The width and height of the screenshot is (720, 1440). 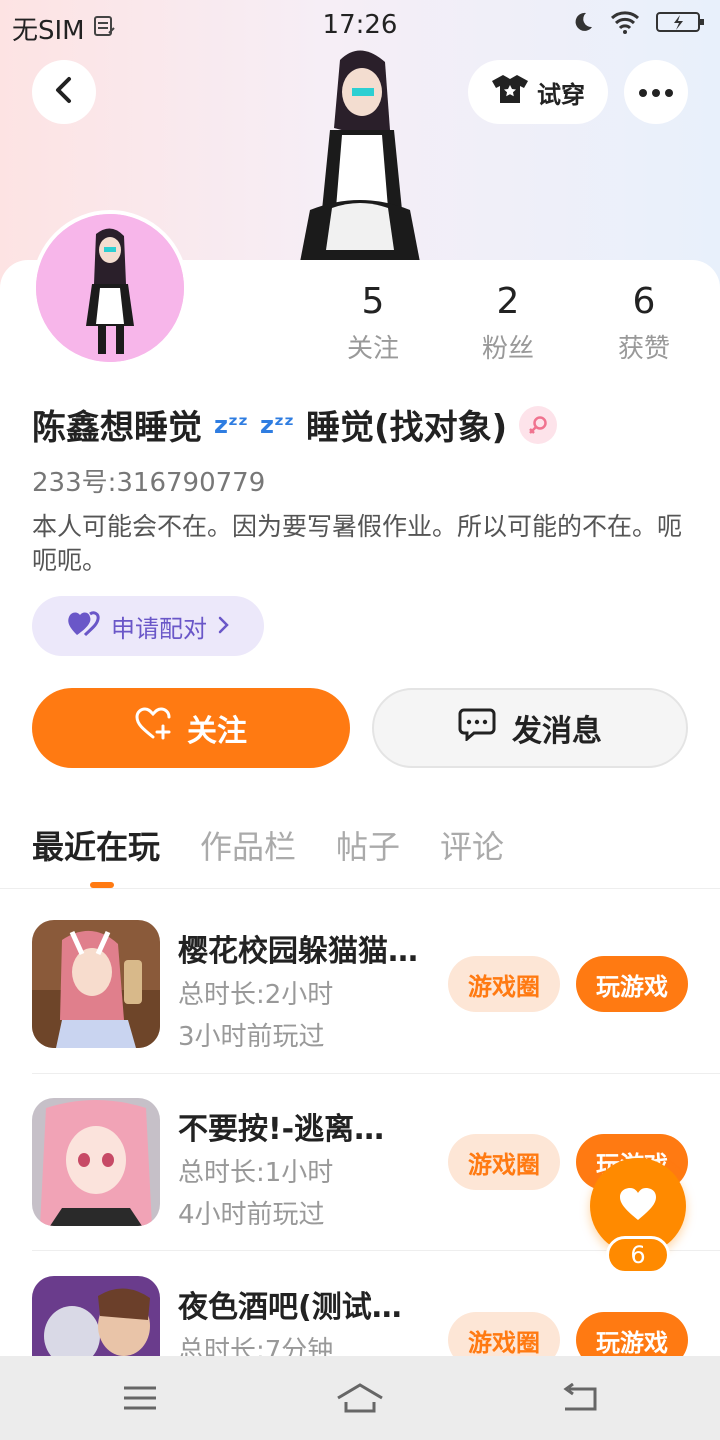 I want to click on row-divider, so click(x=376, y=1073).